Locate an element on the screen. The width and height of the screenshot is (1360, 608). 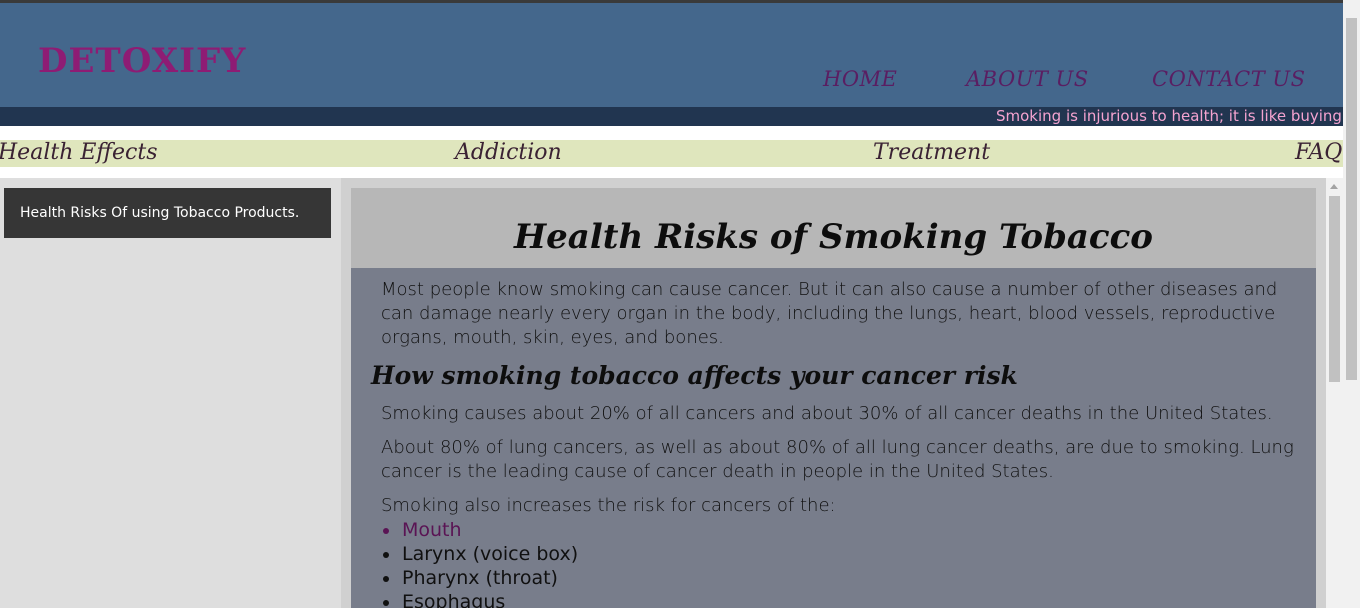
page-scrollbar is located at coordinates (1351, 304).